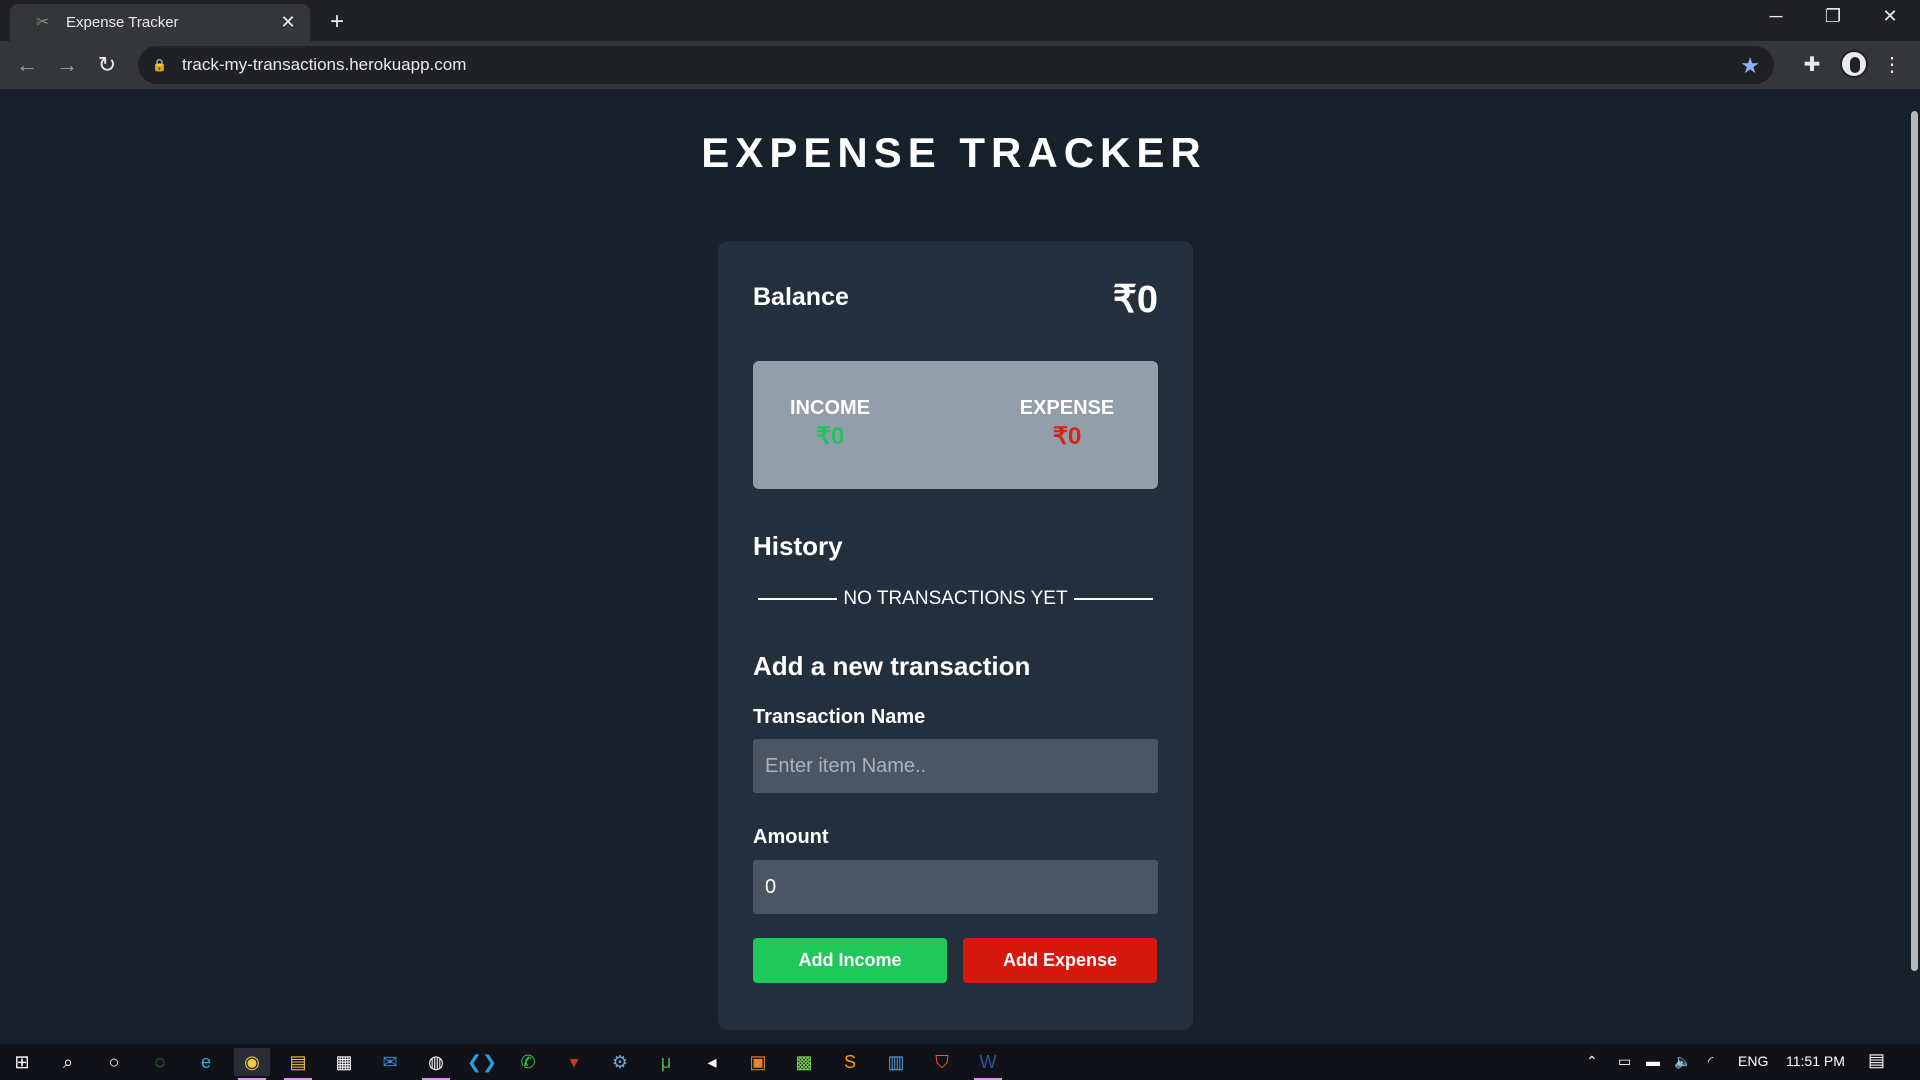  I want to click on pycharm-icon: ▩, so click(804, 1062).